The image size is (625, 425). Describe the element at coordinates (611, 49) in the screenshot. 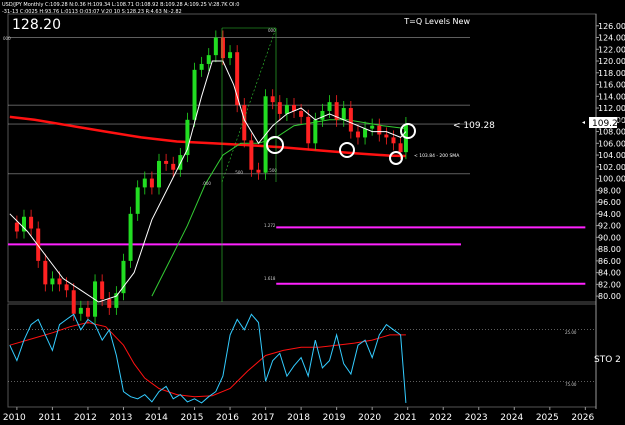

I see `y-tick-label: 122.00` at that location.